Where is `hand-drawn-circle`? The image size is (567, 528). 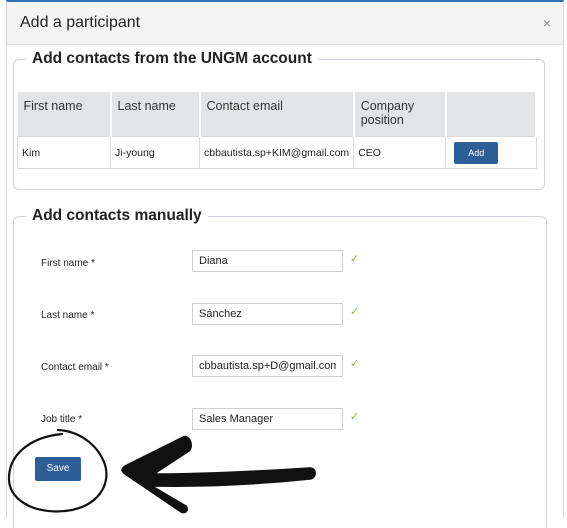
hand-drawn-circle is located at coordinates (57, 470).